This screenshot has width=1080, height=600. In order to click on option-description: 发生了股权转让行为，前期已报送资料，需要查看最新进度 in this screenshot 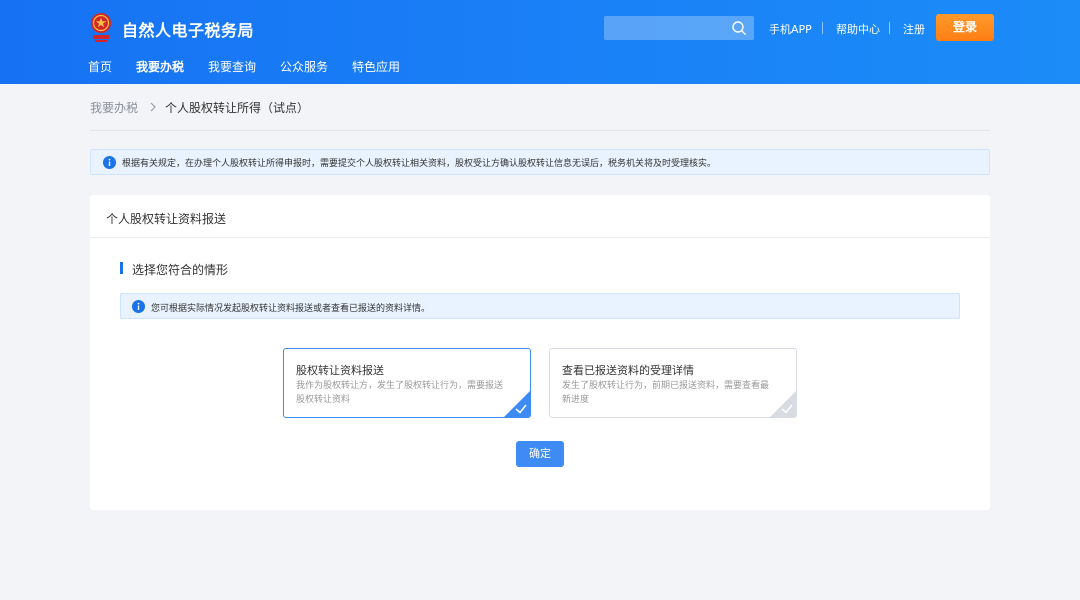, I will do `click(666, 393)`.